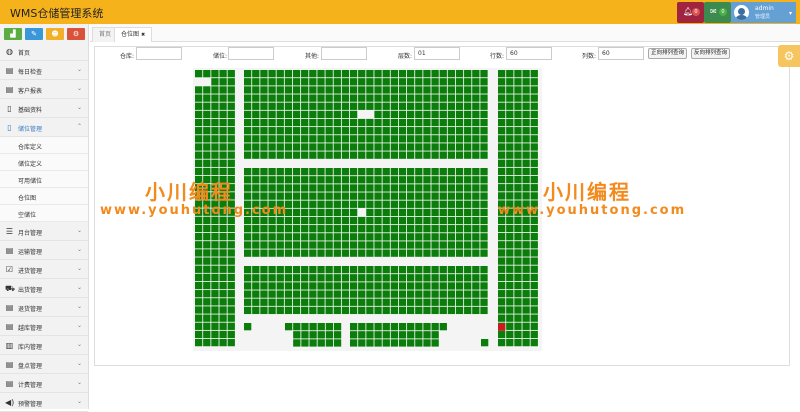  What do you see at coordinates (44, 51) in the screenshot?
I see `sidebar-item-0: ◍ 首页` at bounding box center [44, 51].